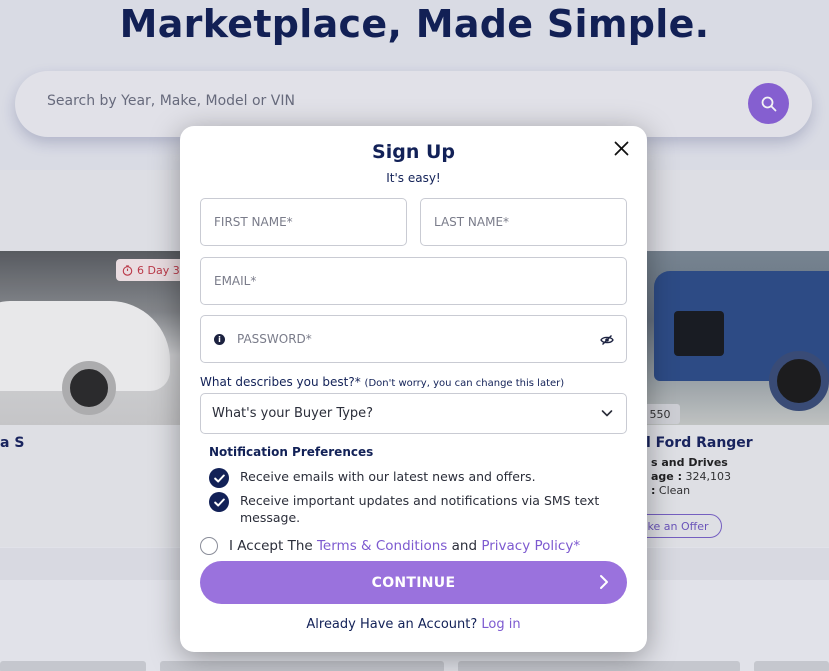  What do you see at coordinates (413, 178) in the screenshot?
I see `modal-subtitle: It's easy!` at bounding box center [413, 178].